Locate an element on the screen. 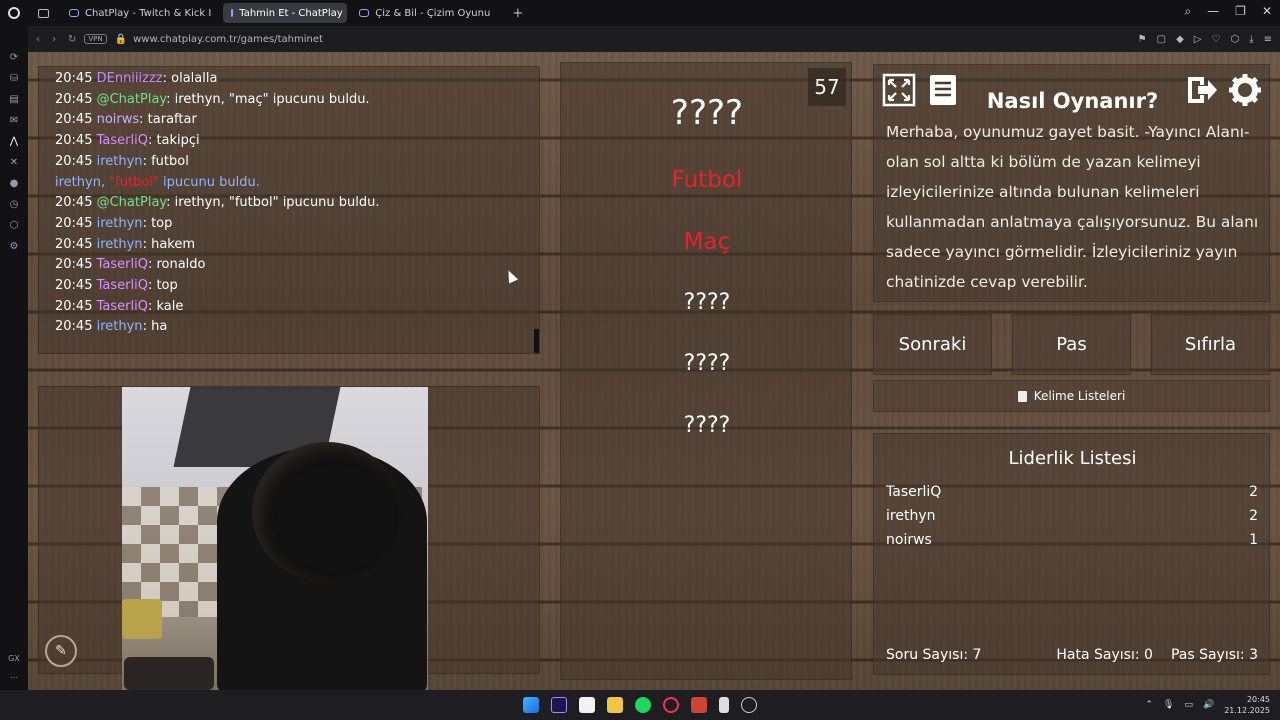  windows-start-icon is located at coordinates (531, 705).